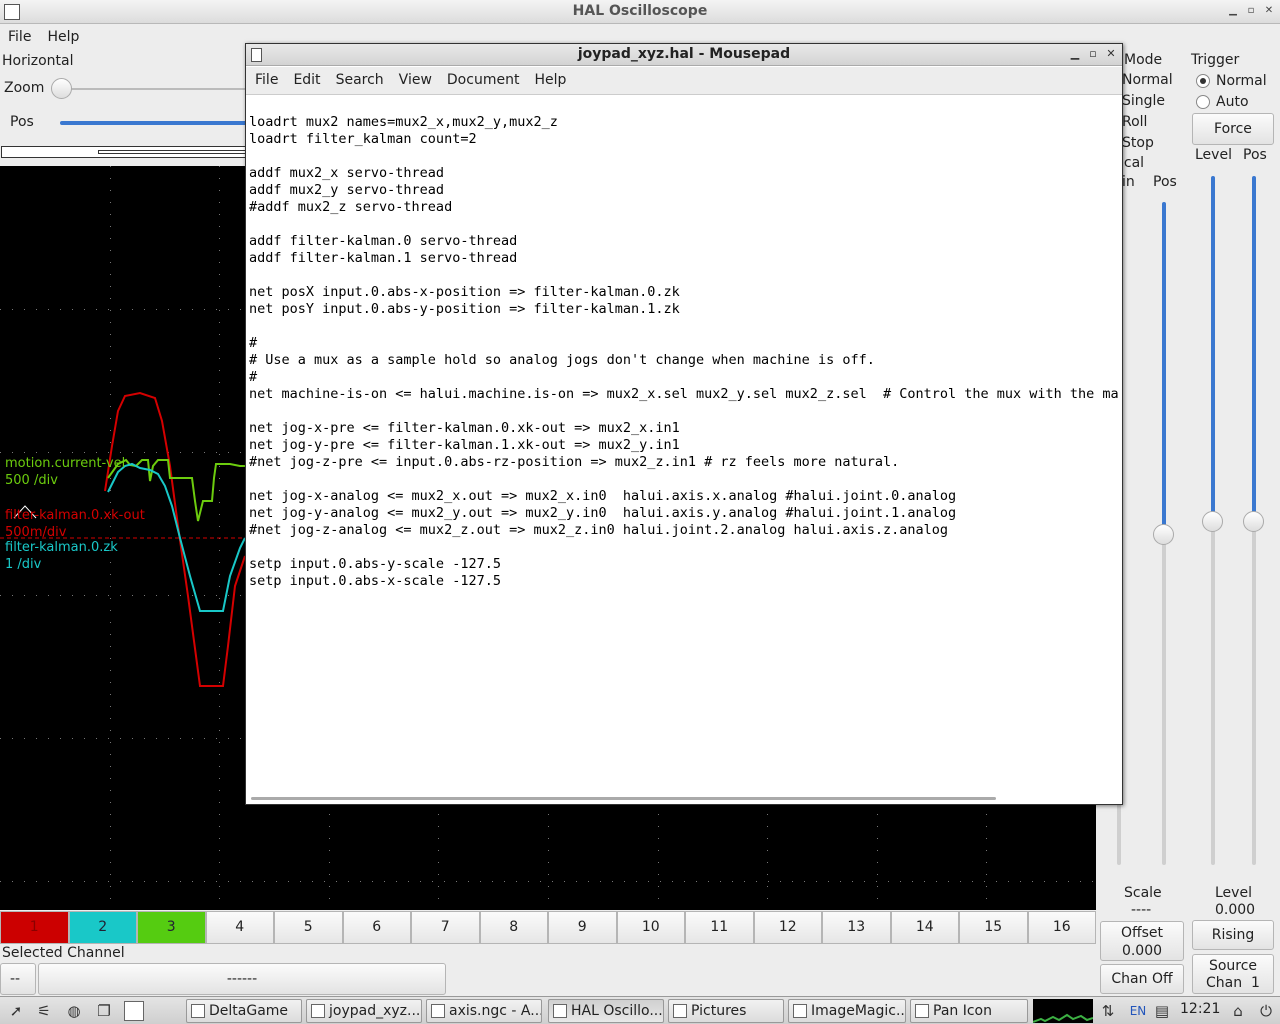 This screenshot has height=1024, width=1280. I want to click on mp-menu-help: Help, so click(548, 77).